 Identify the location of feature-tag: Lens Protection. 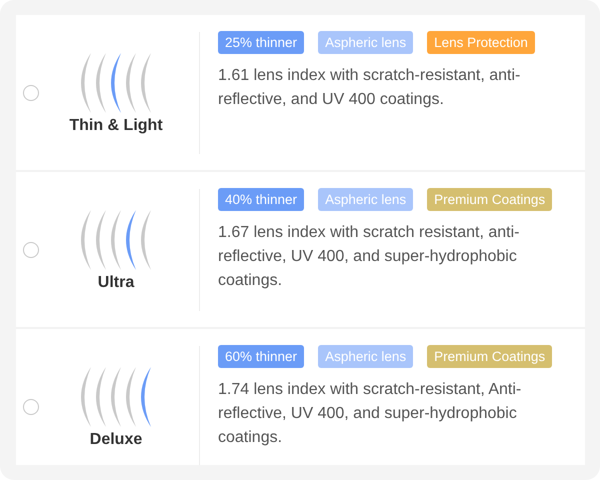
(481, 42).